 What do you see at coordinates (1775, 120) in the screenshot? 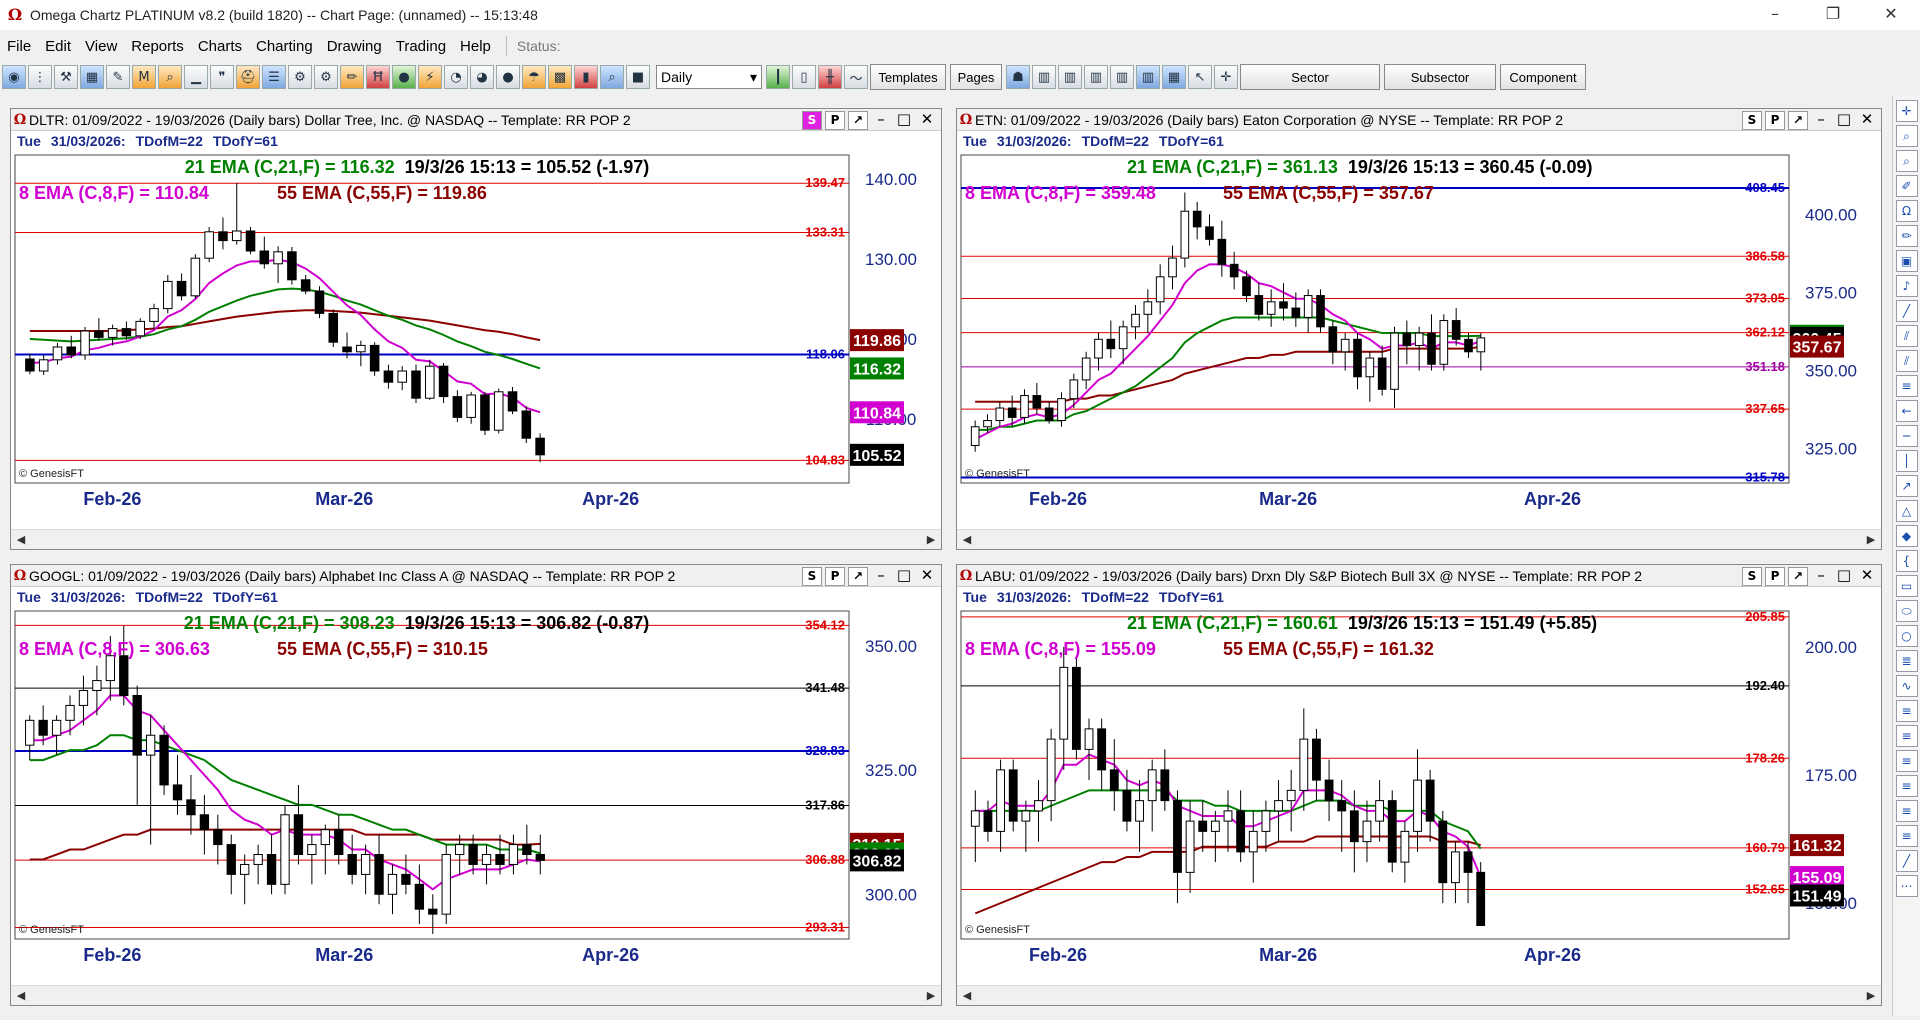
I see `pane-p-button: P` at bounding box center [1775, 120].